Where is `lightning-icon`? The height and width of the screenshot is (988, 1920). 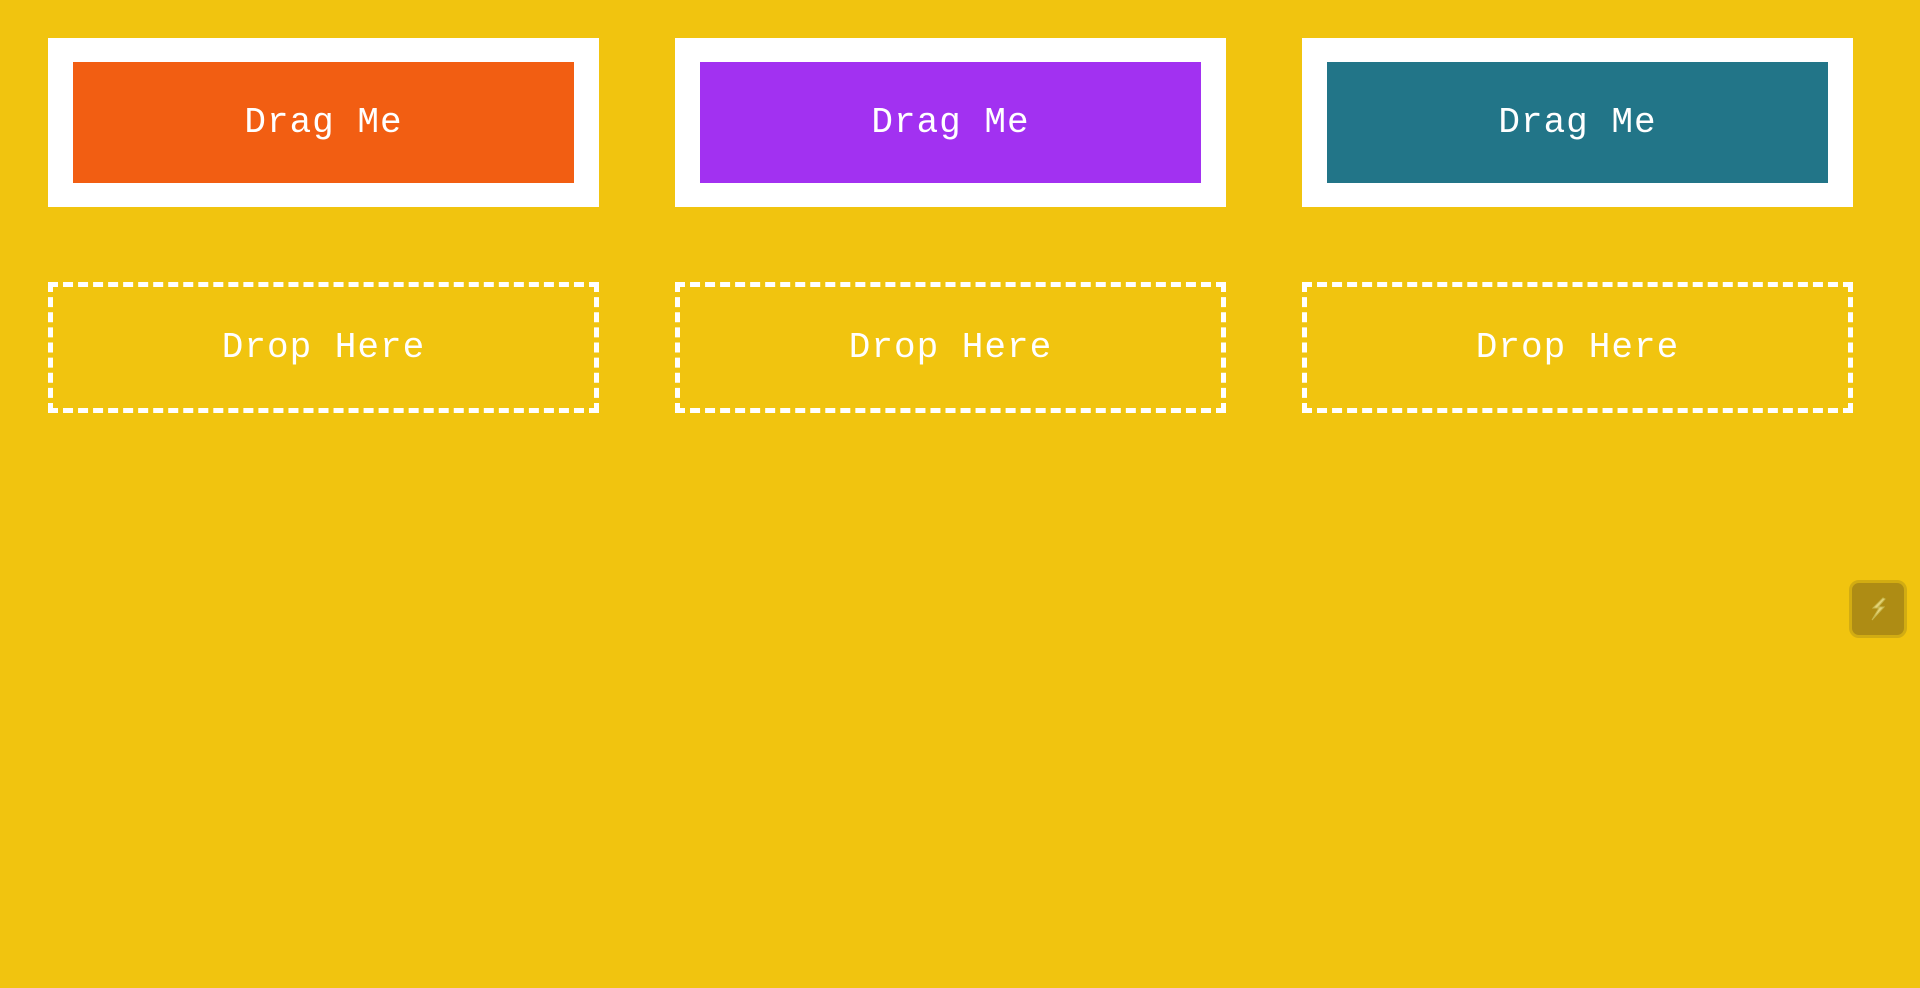
lightning-icon is located at coordinates (1878, 609).